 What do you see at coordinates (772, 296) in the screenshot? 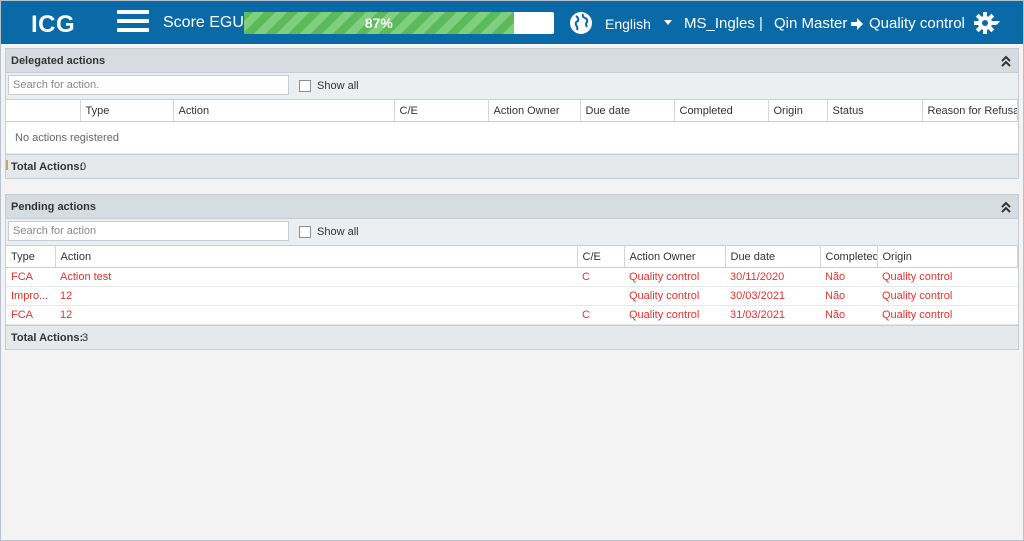
I see `cell-due-date: 30/03/2021` at bounding box center [772, 296].